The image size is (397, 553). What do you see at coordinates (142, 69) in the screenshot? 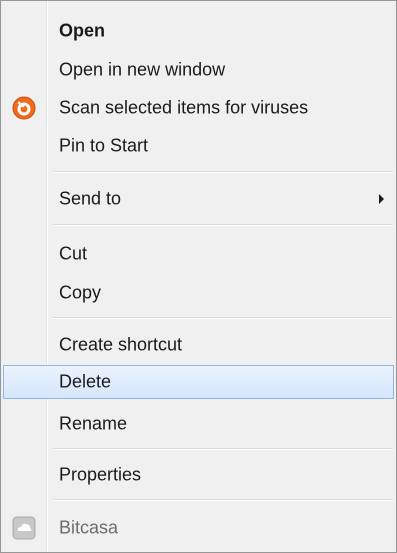
I see `menu-item-label: Open in new window` at bounding box center [142, 69].